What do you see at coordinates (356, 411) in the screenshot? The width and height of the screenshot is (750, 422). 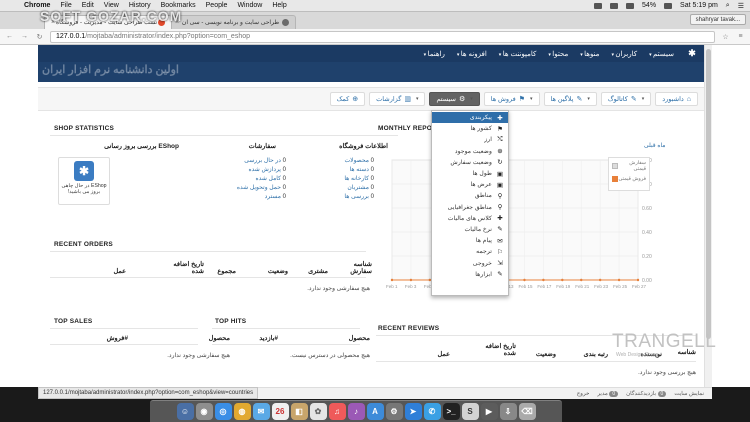 I see `itunes-icon: ♪` at bounding box center [356, 411].